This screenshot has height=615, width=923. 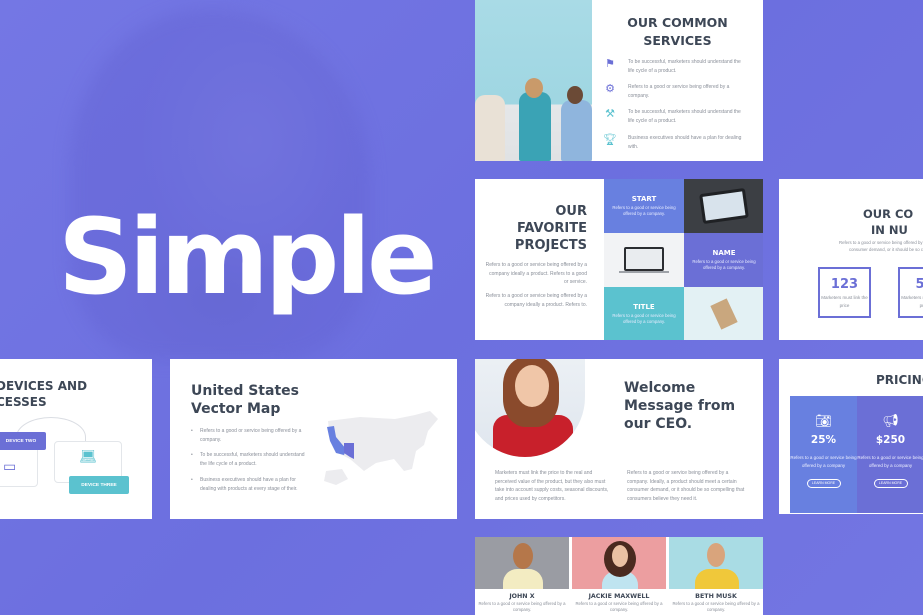 I want to click on tools-icon: ⚒, so click(x=610, y=114).